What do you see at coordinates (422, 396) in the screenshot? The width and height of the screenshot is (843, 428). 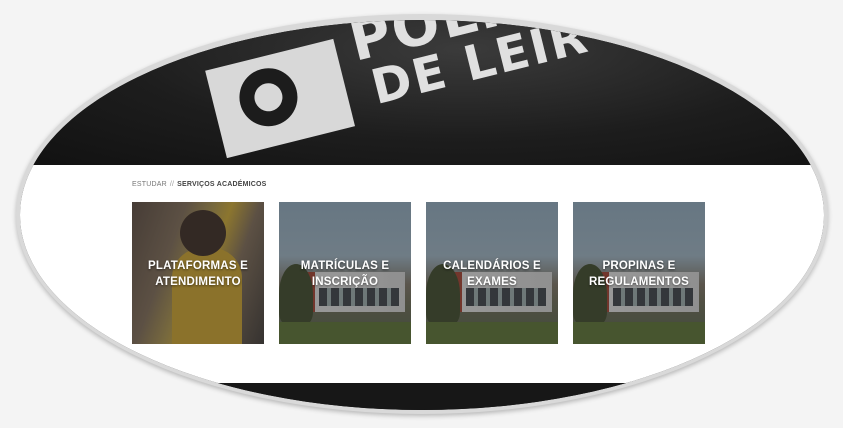 I see `footer-band` at bounding box center [422, 396].